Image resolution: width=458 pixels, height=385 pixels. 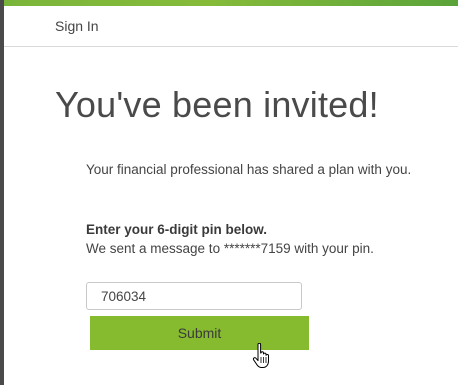 What do you see at coordinates (77, 26) in the screenshot?
I see `sign-in-link: Sign In` at bounding box center [77, 26].